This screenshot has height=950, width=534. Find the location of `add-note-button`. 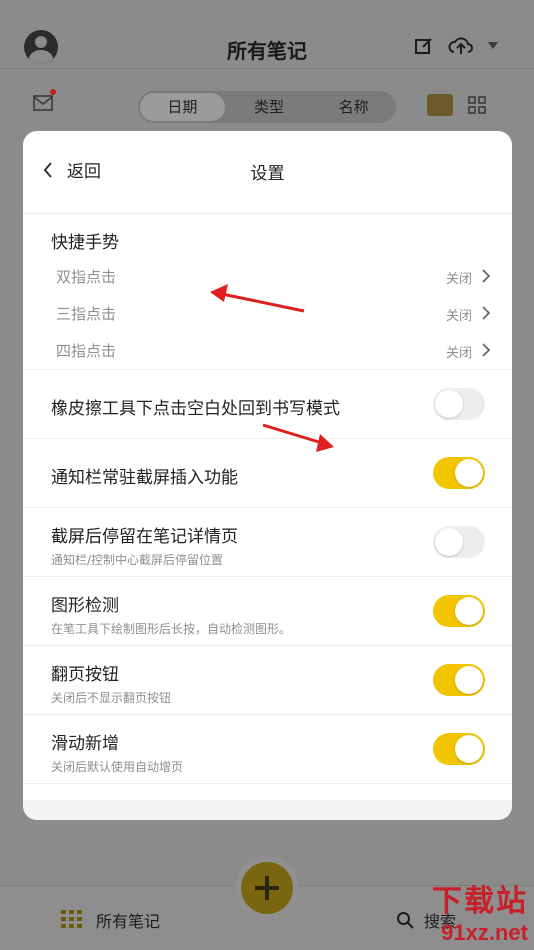

add-note-button is located at coordinates (267, 888).